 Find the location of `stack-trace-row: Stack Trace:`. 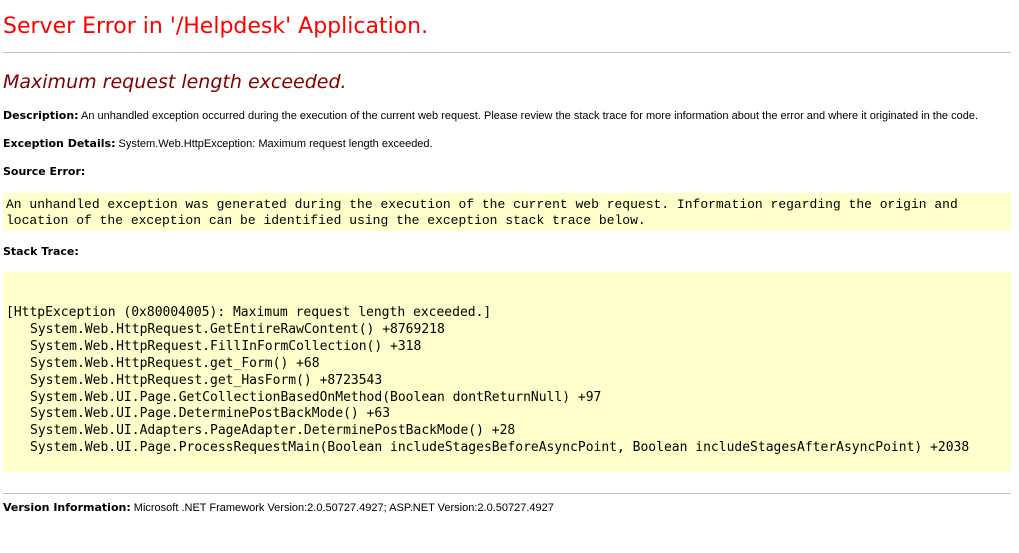

stack-trace-row: Stack Trace: is located at coordinates (41, 252).